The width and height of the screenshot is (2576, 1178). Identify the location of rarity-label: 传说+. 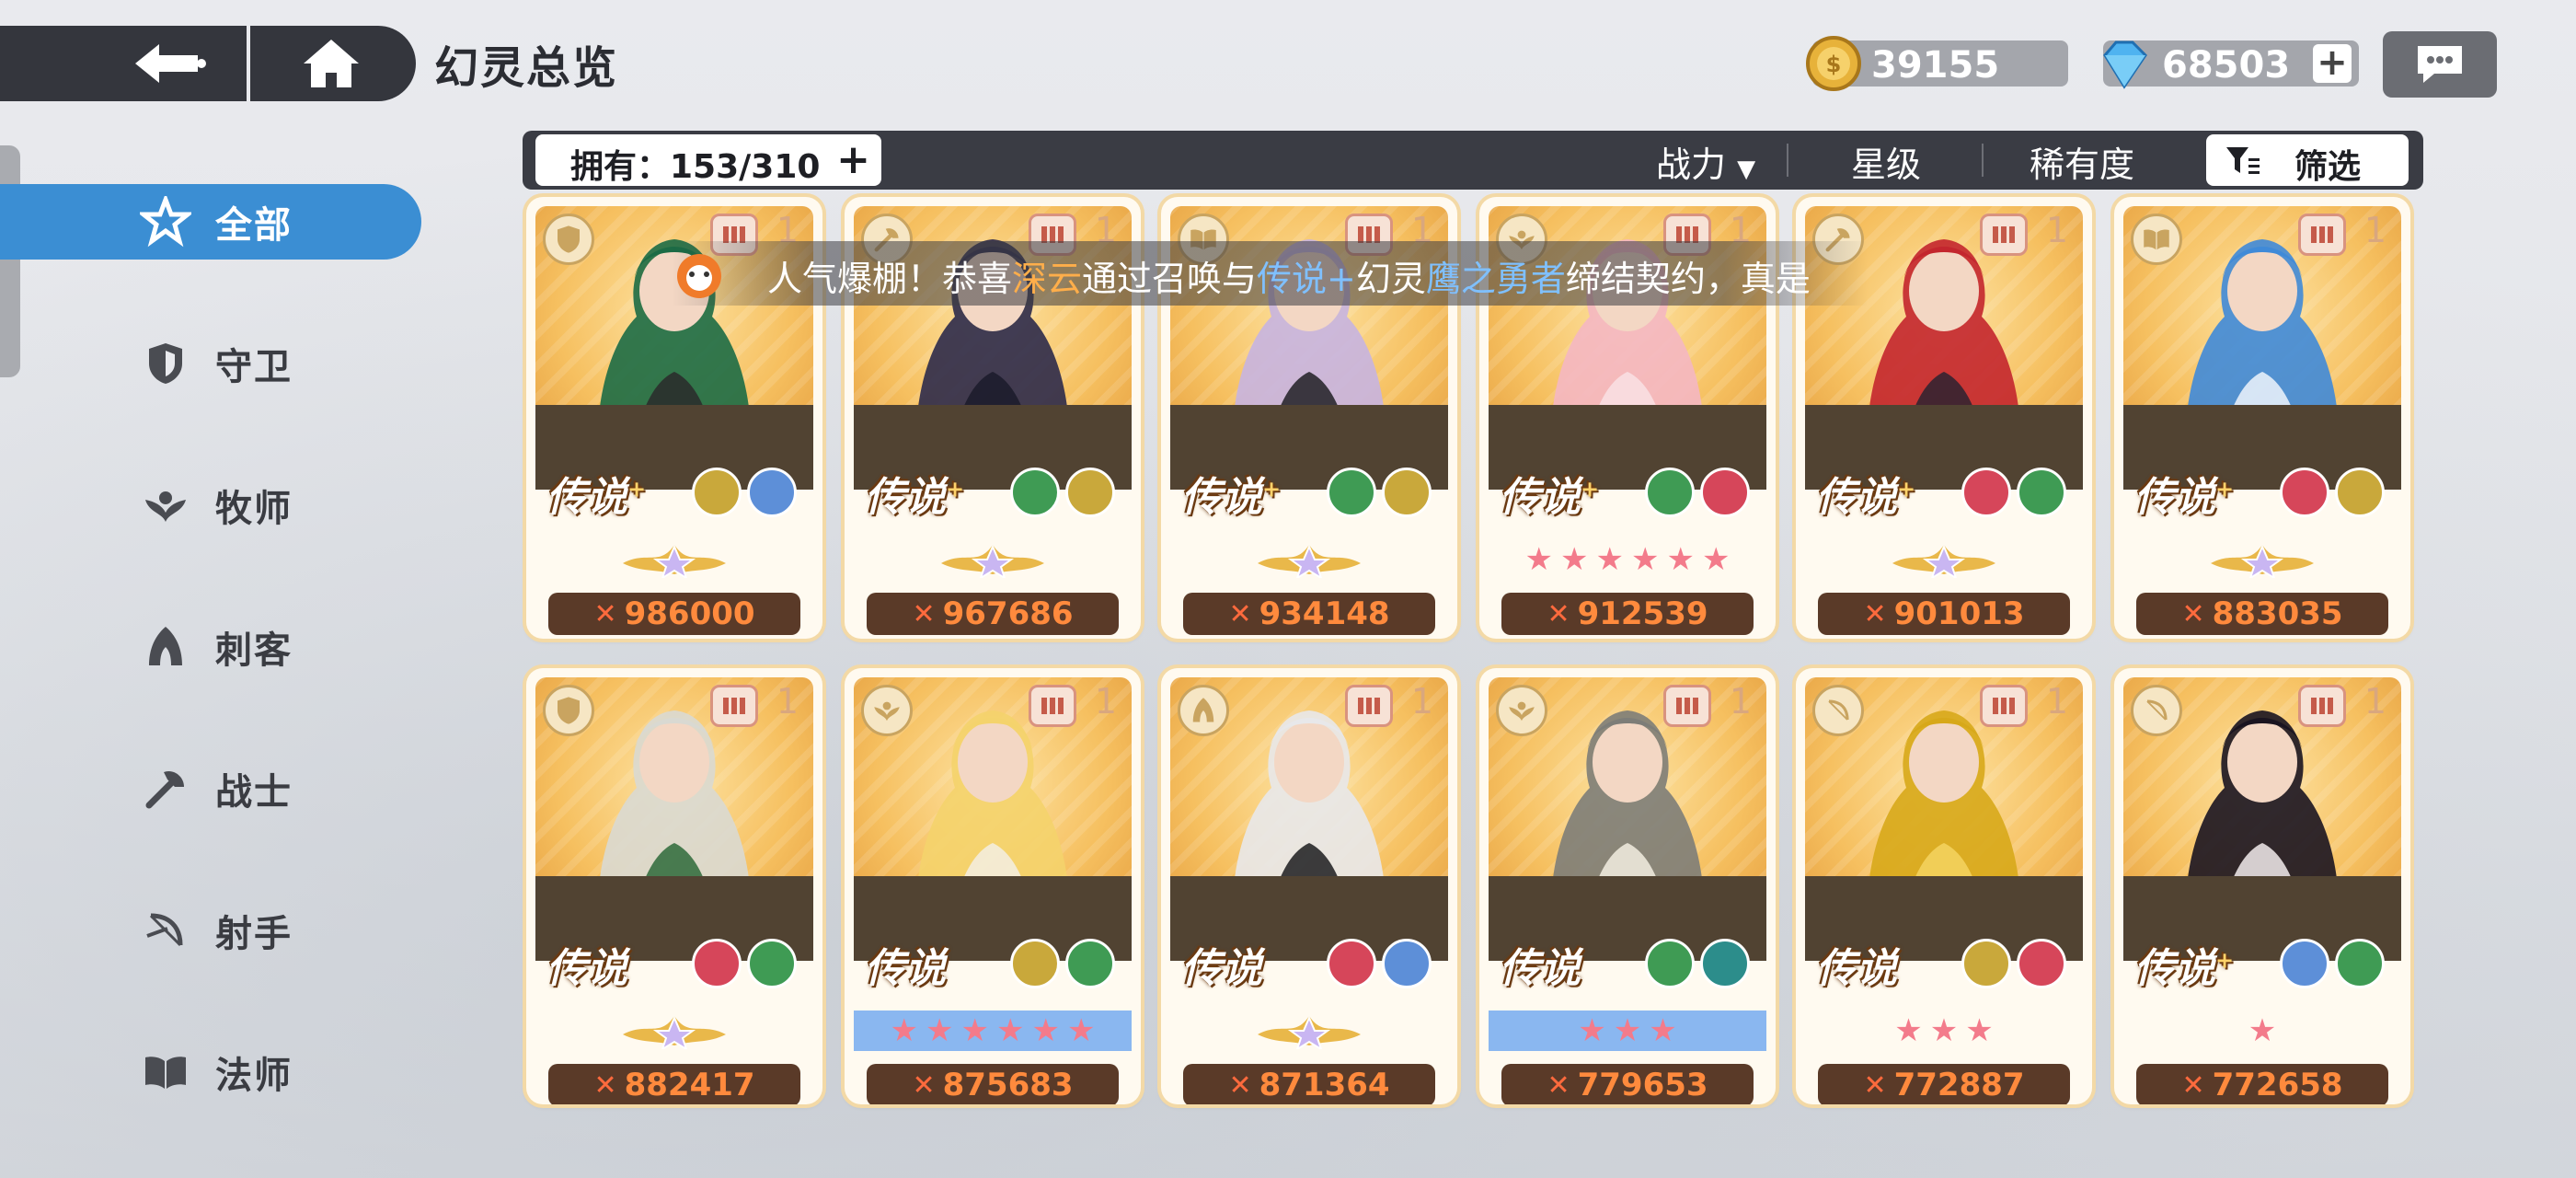
(1231, 494).